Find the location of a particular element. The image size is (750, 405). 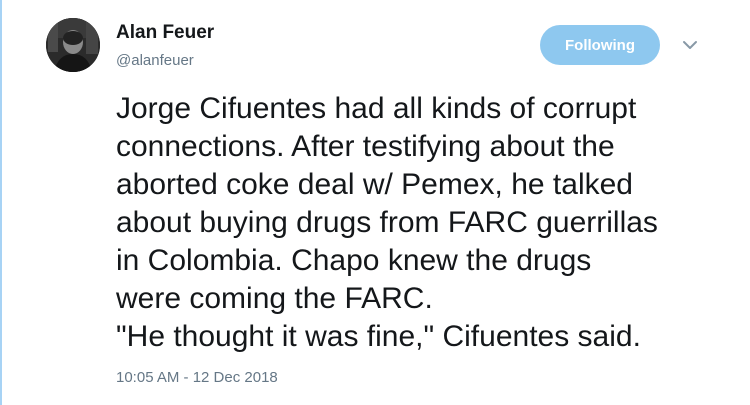

tweet-text-line: Jorge Cifuentes had all kinds of corrupt is located at coordinates (376, 108).